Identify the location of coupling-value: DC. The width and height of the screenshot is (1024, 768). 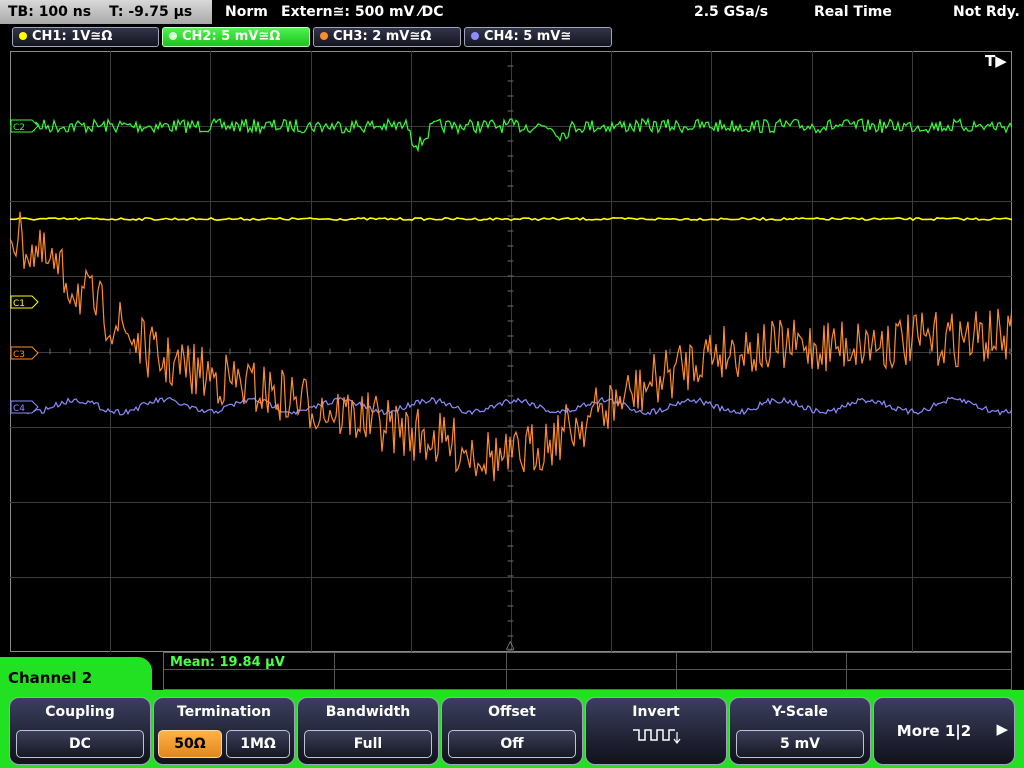
(80, 744).